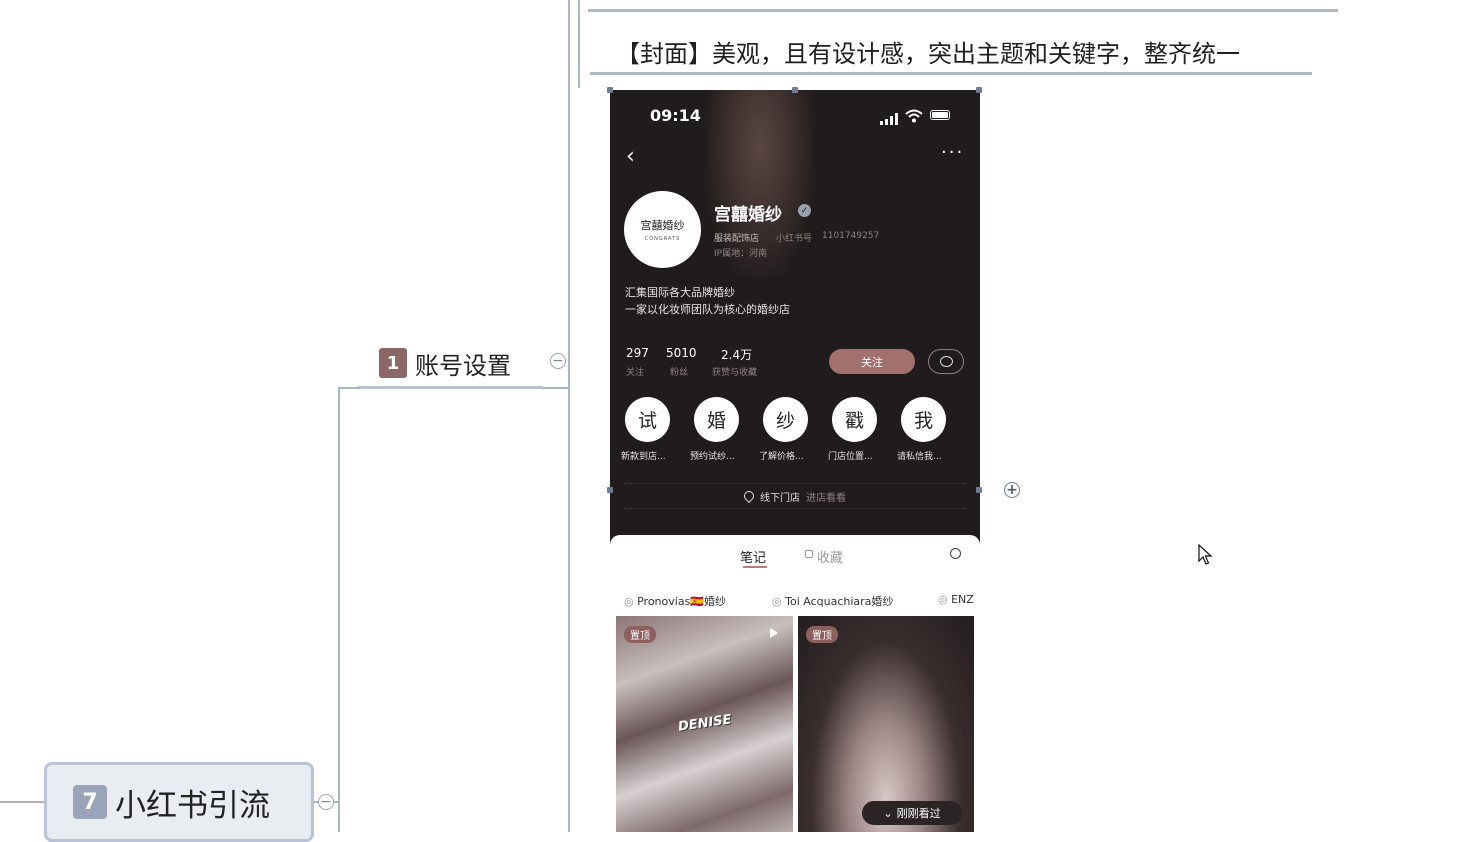 The height and width of the screenshot is (842, 1464). Describe the element at coordinates (735, 373) in the screenshot. I see `stat-likes-label: 获赞与收藏` at that location.